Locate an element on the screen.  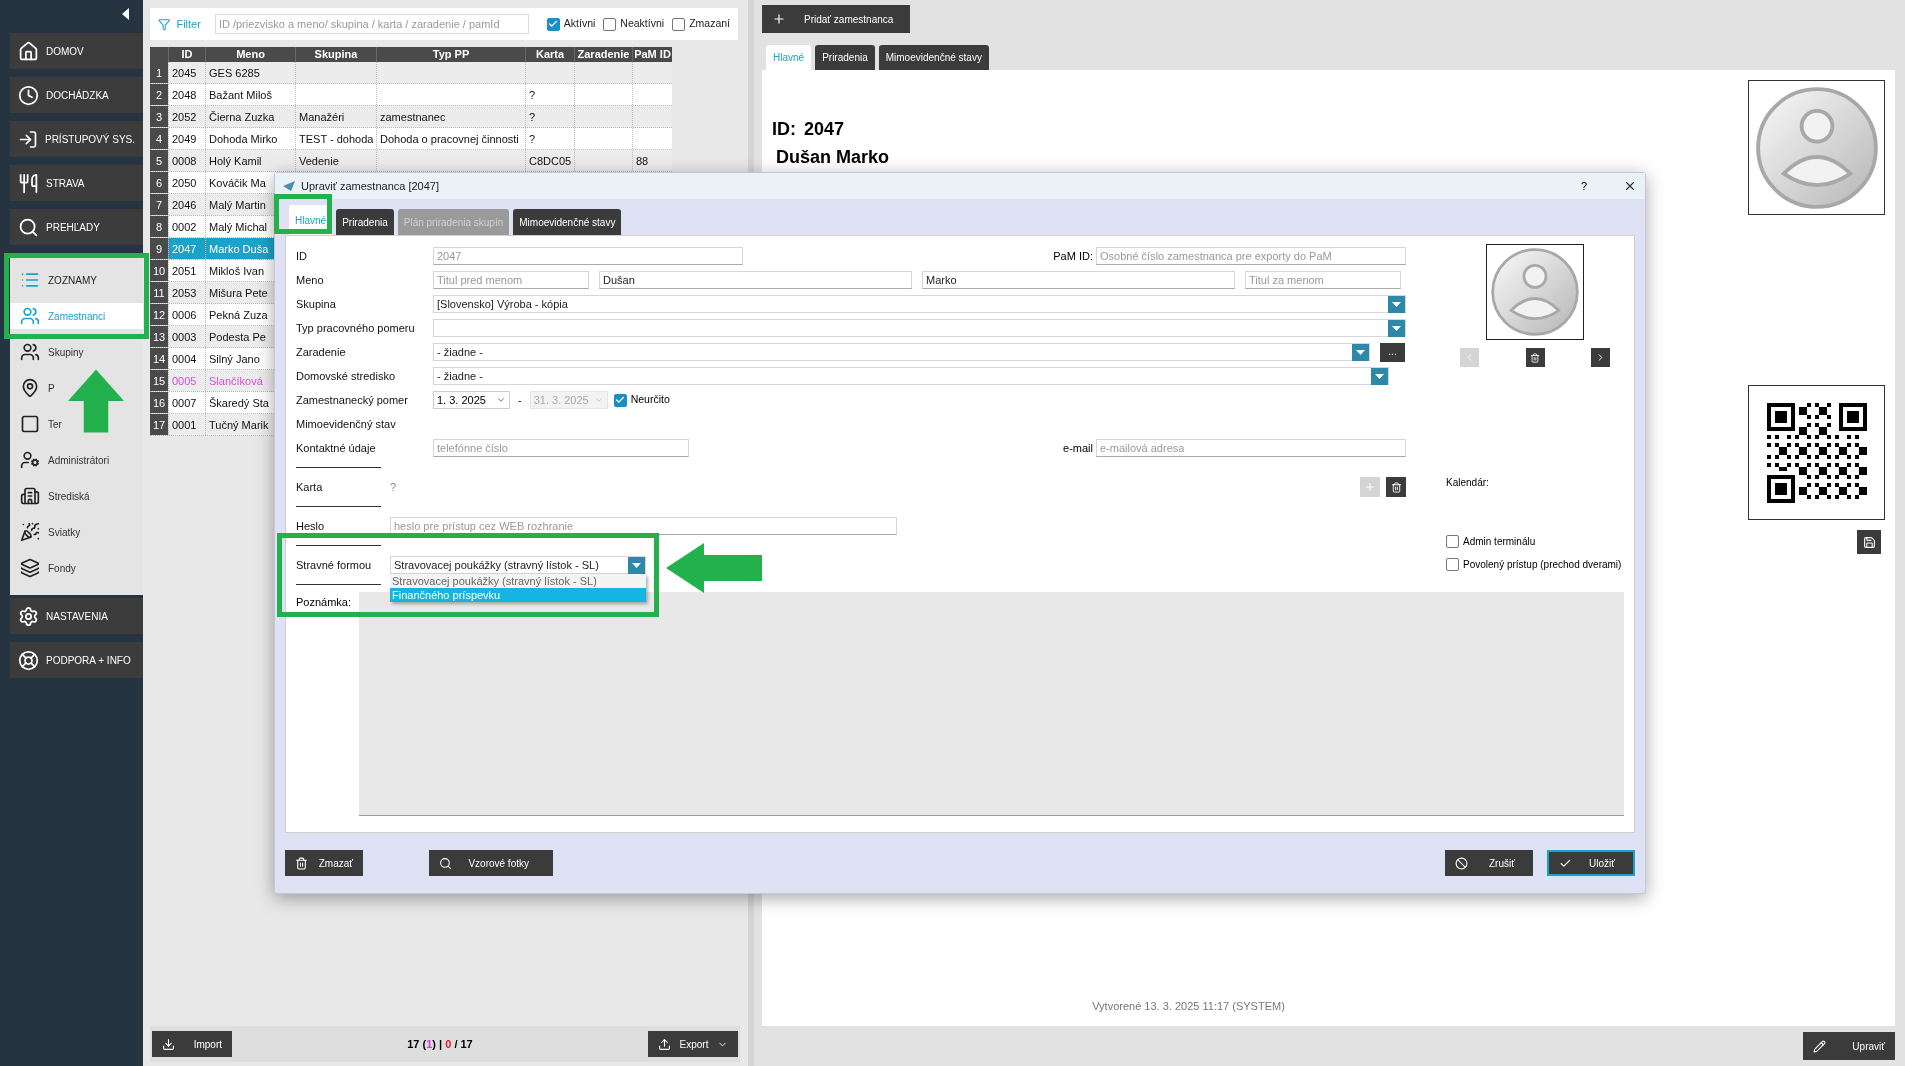
row-number: 8 is located at coordinates (159, 226).